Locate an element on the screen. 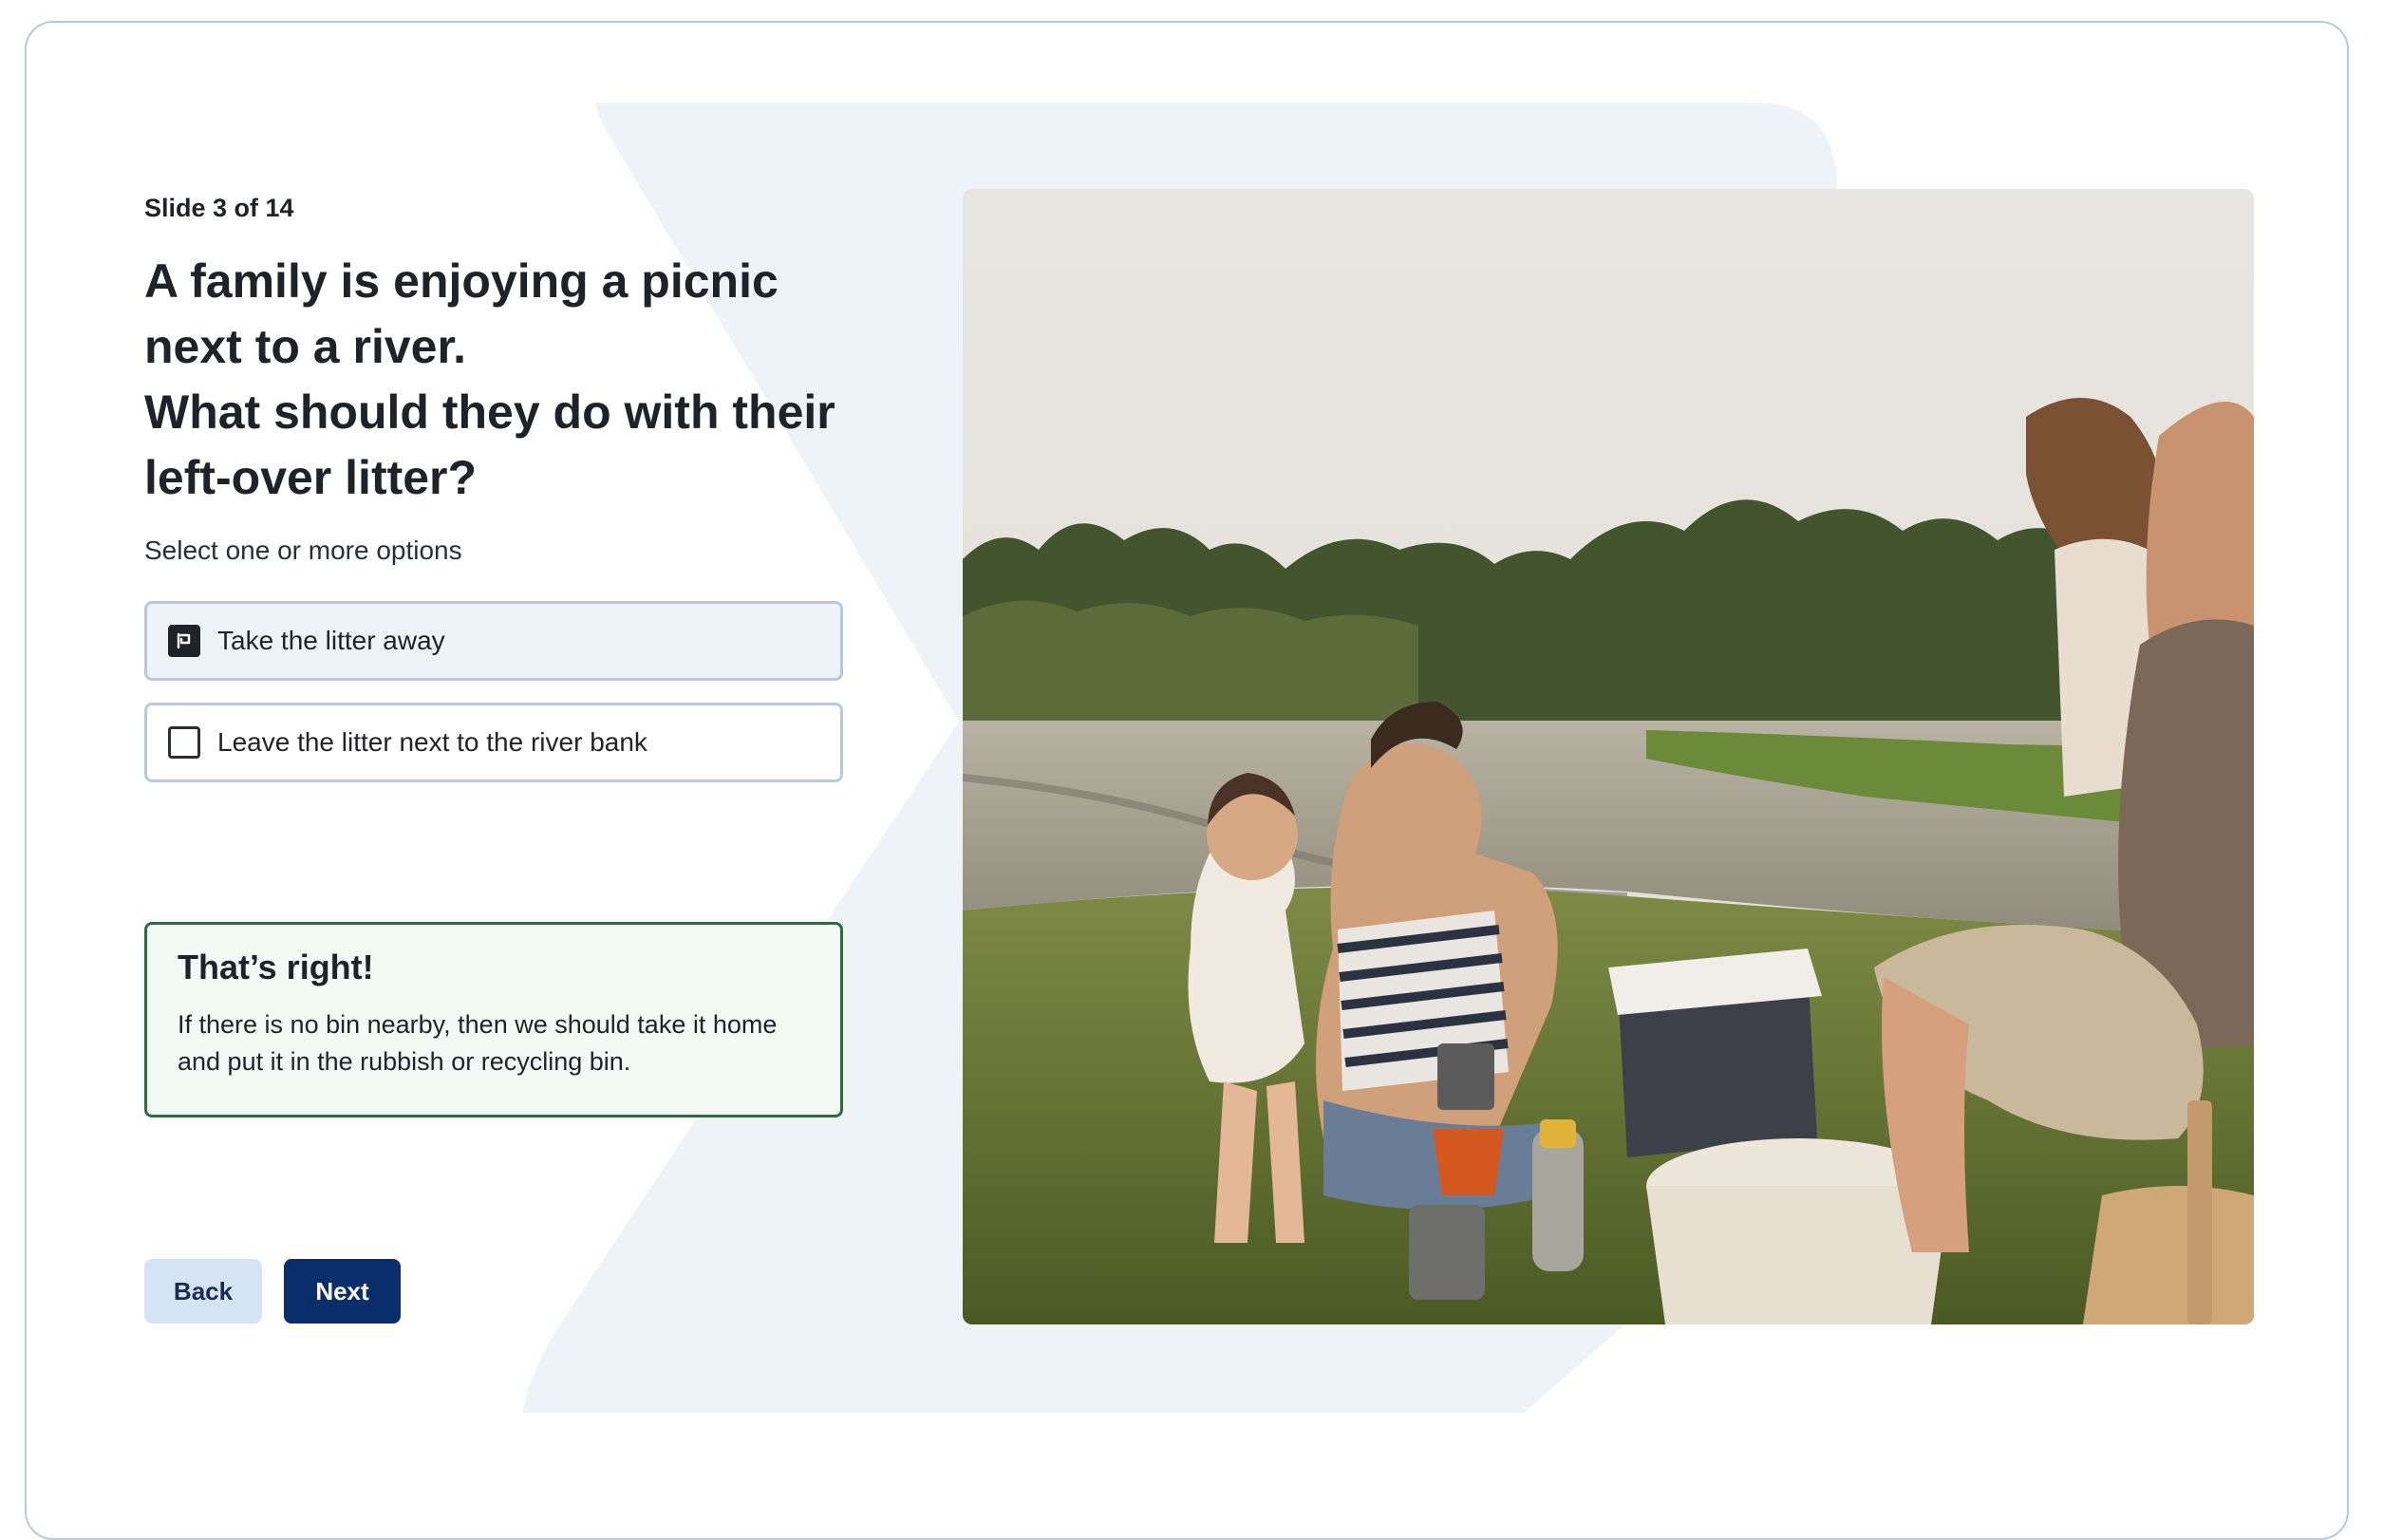 Image resolution: width=2383 pixels, height=1540 pixels. checkbox-unchecked-icon is located at coordinates (184, 743).